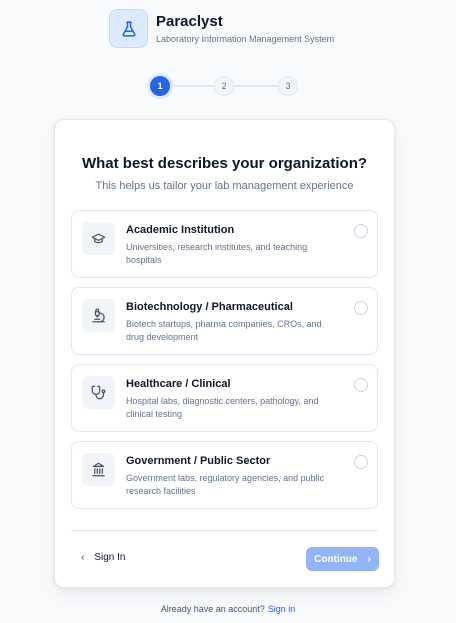 This screenshot has height=623, width=456. Describe the element at coordinates (189, 21) in the screenshot. I see `brand-name: Paraclyst` at that location.